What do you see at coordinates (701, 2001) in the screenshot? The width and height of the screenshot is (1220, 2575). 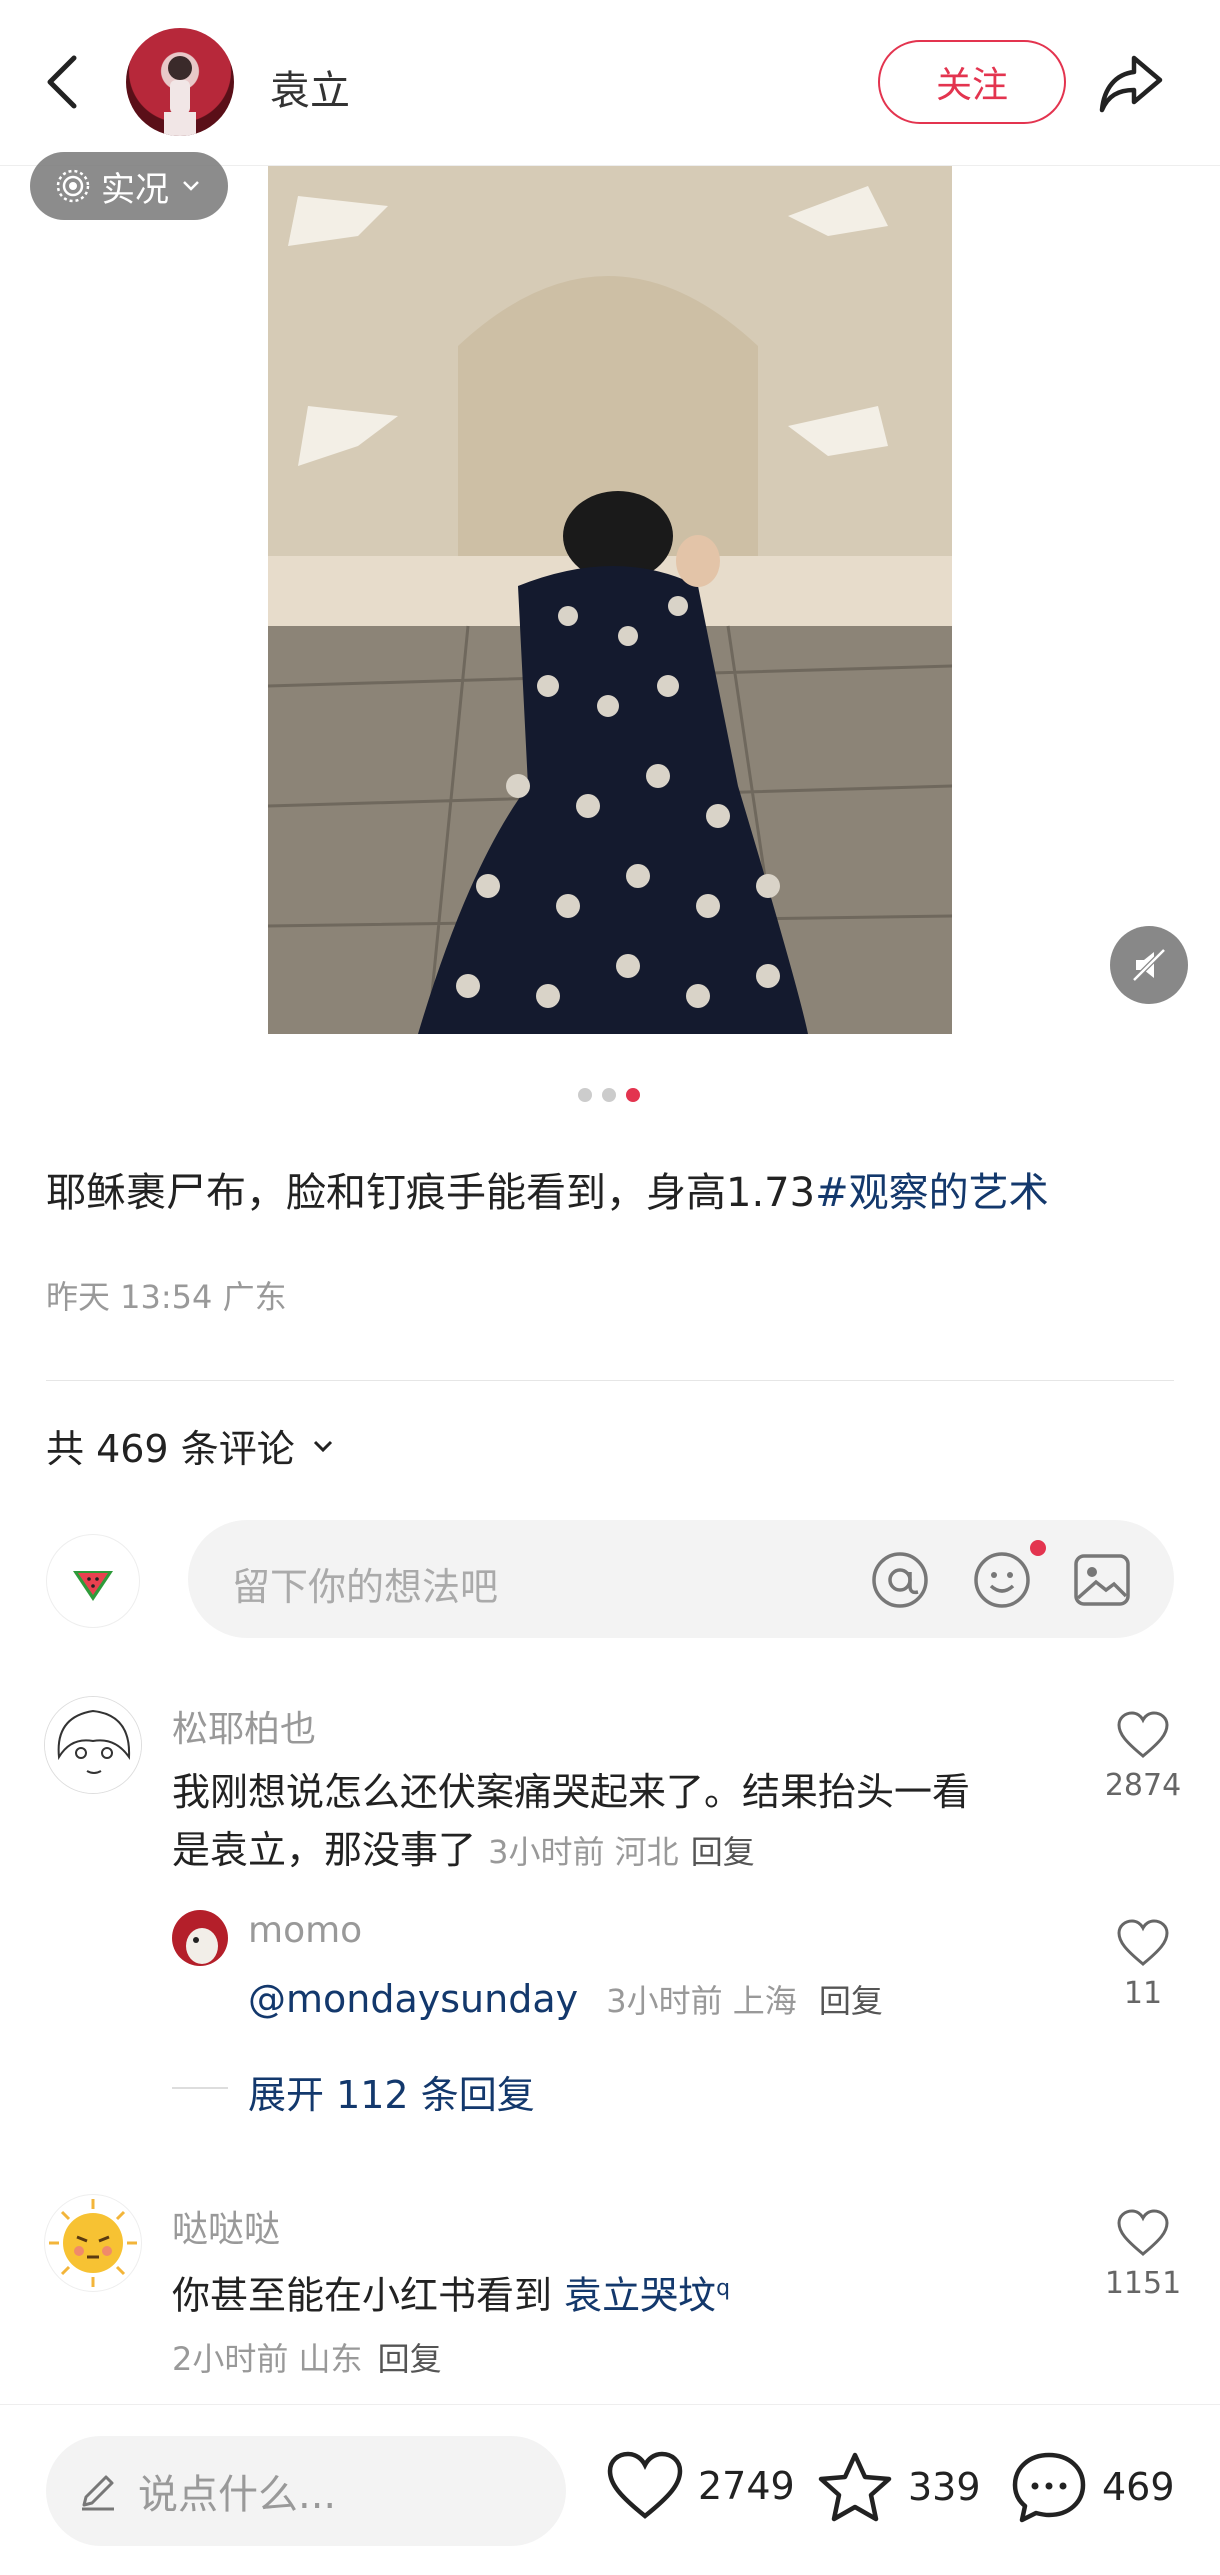 I see `reply-meta: 3小时前 上海` at bounding box center [701, 2001].